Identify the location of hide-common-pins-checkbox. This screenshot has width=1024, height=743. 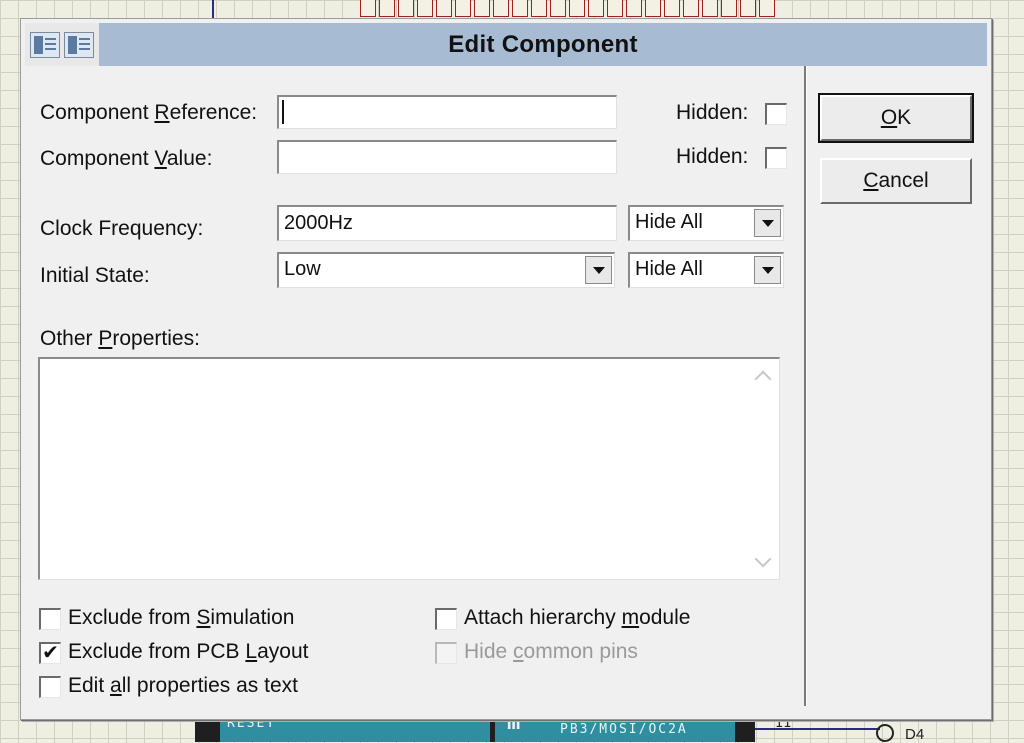
(446, 653).